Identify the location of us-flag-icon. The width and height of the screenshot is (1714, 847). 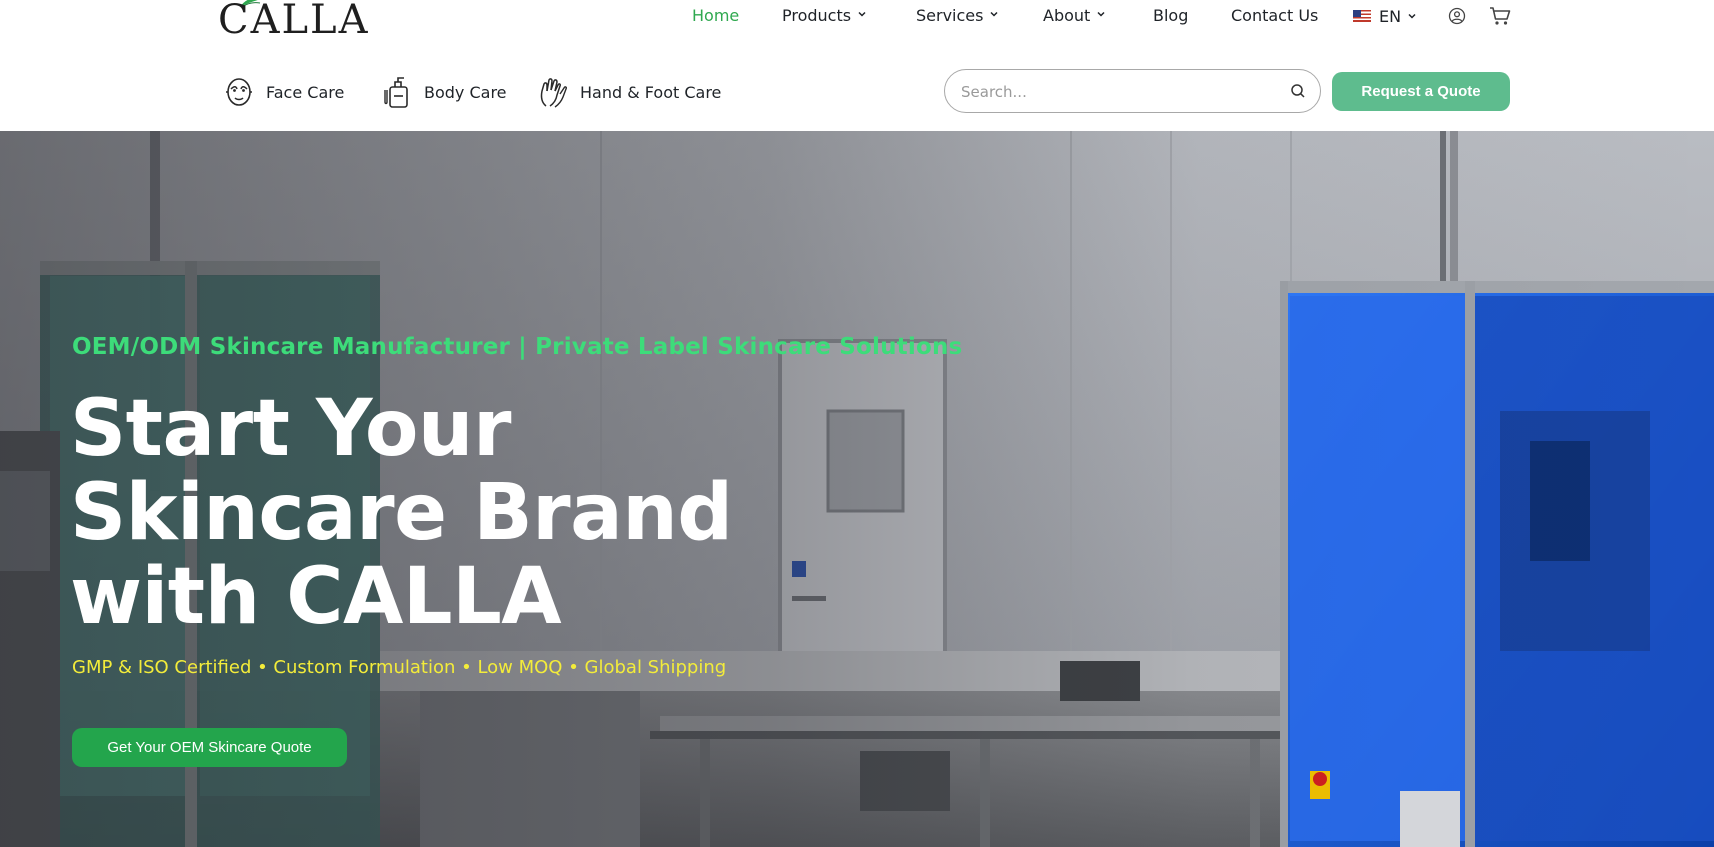
(1362, 16).